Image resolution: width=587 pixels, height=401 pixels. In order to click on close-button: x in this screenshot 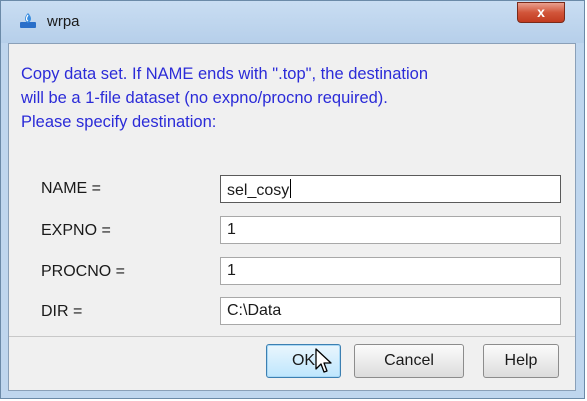, I will do `click(541, 12)`.